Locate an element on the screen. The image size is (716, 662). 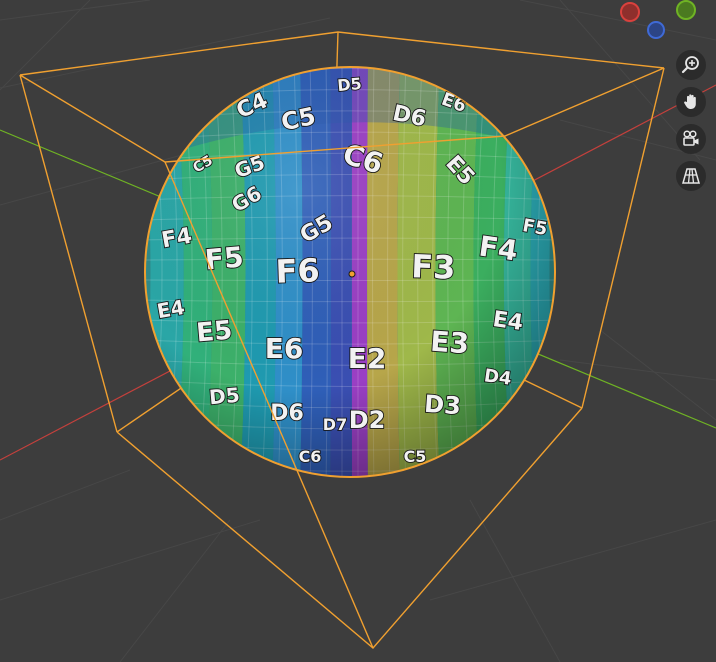
uv-tile-label: E2 is located at coordinates (367, 358).